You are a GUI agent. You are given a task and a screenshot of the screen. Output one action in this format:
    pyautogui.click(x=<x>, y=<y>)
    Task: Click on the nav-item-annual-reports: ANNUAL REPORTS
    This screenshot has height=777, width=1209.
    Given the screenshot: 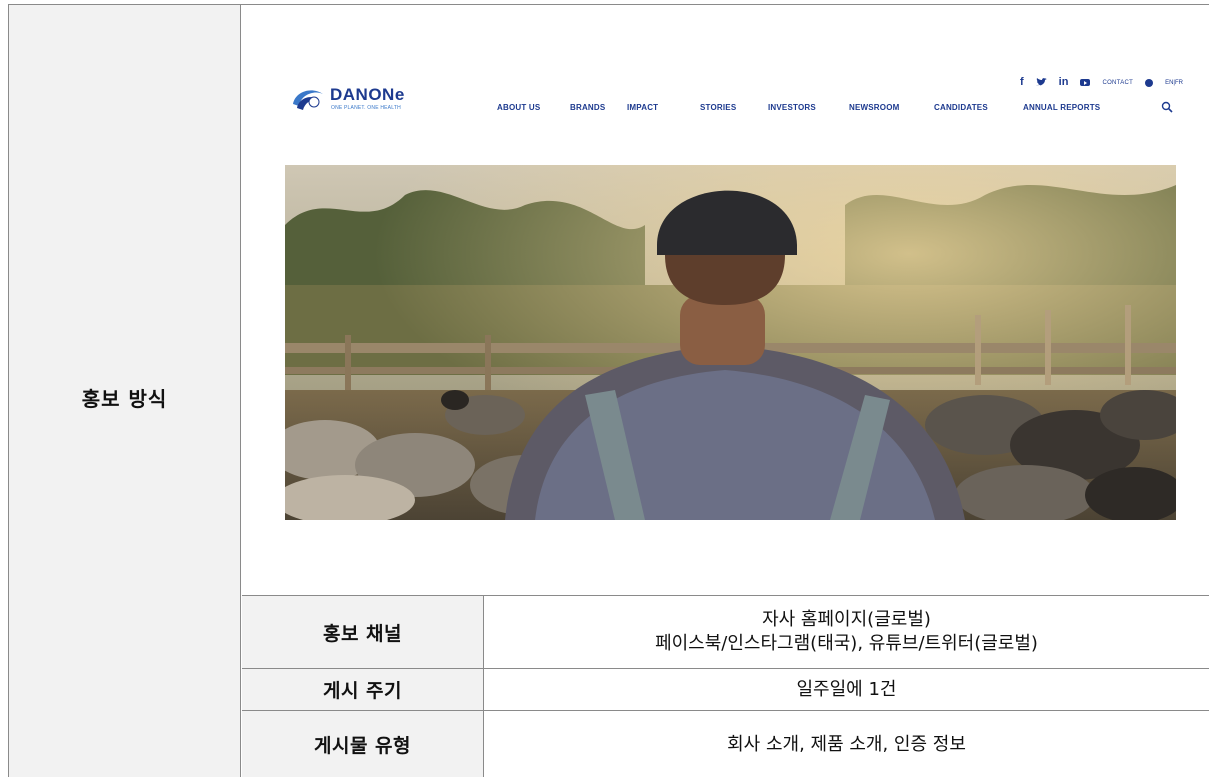 What is the action you would take?
    pyautogui.click(x=1061, y=107)
    